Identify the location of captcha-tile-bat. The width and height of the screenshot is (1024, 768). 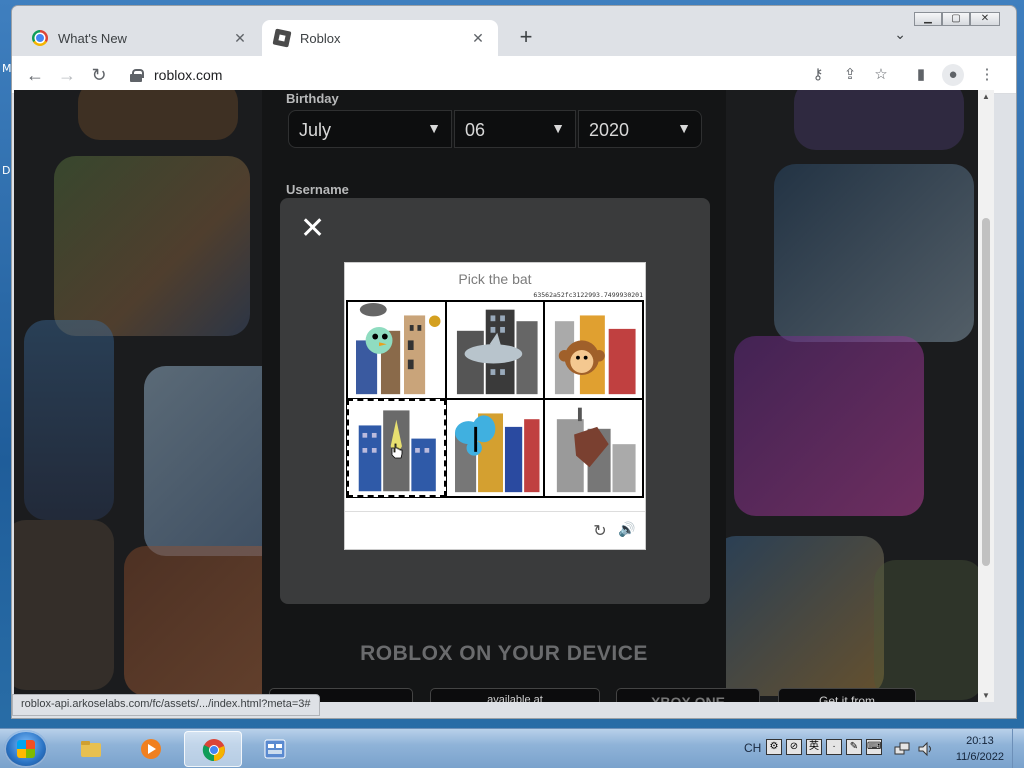
(396, 448).